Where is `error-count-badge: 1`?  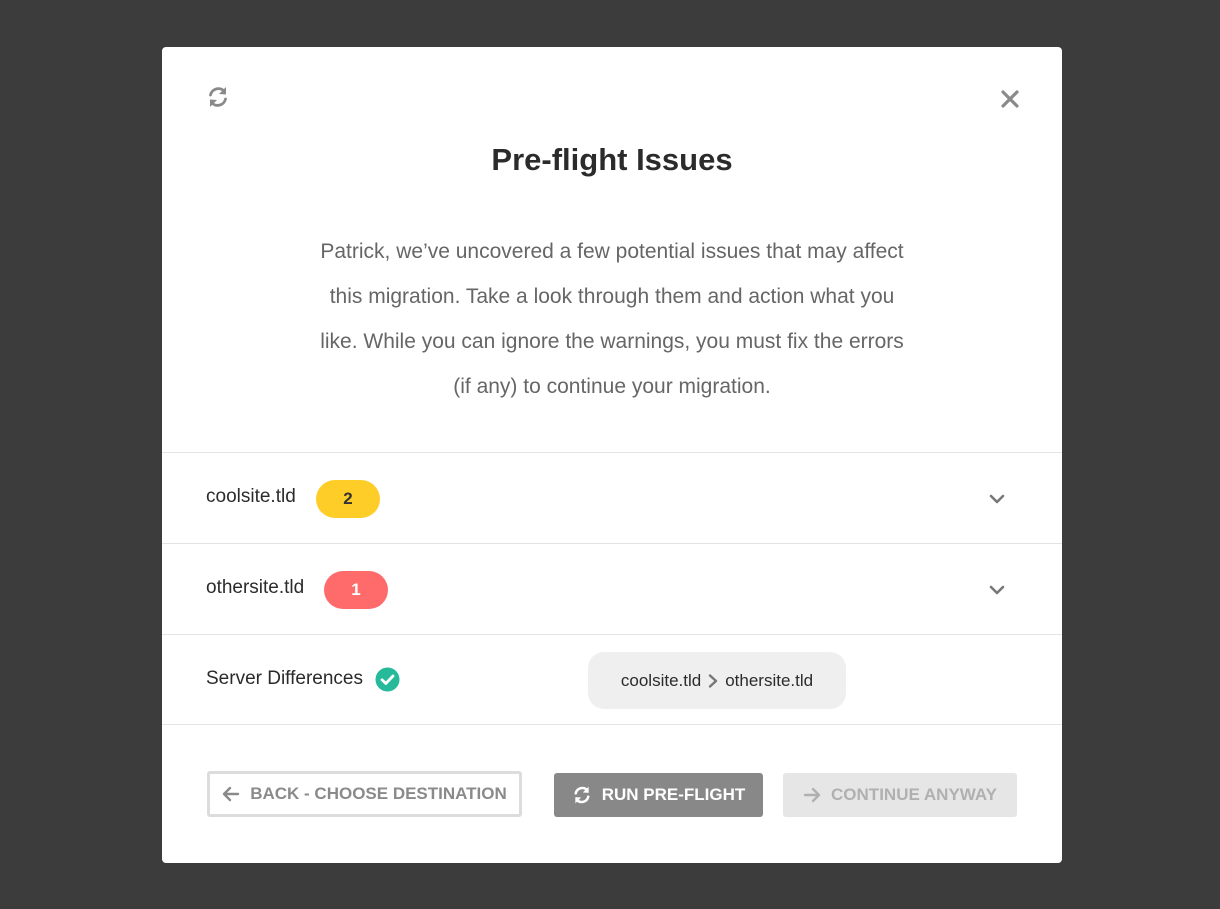
error-count-badge: 1 is located at coordinates (356, 590).